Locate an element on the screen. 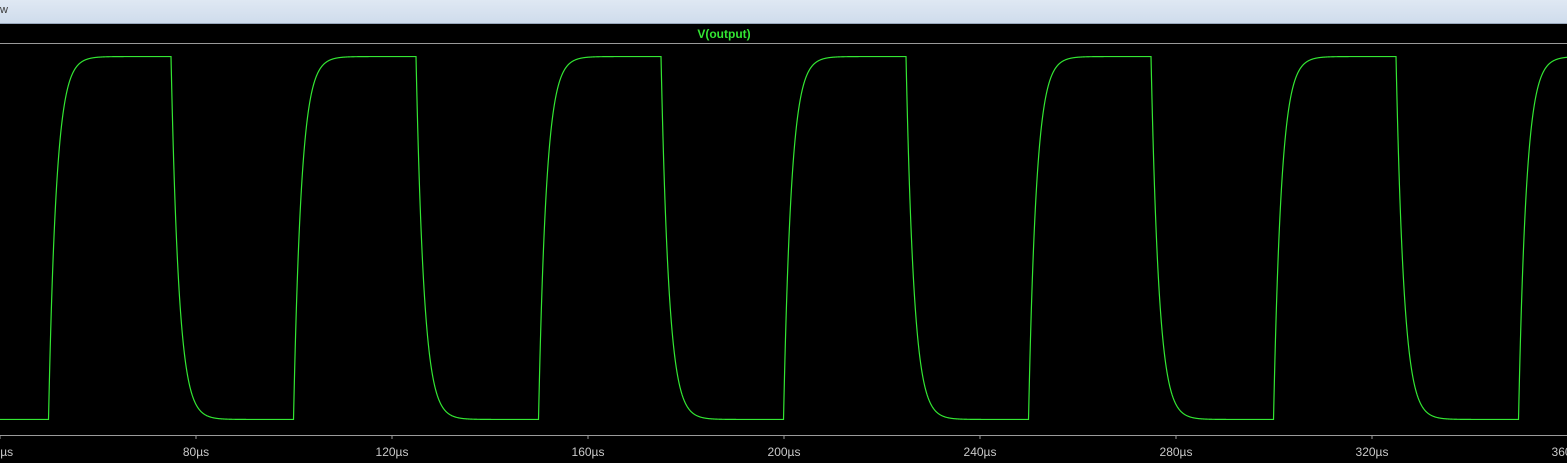 The image size is (1567, 463). x-tick-label: 40µs is located at coordinates (6, 452).